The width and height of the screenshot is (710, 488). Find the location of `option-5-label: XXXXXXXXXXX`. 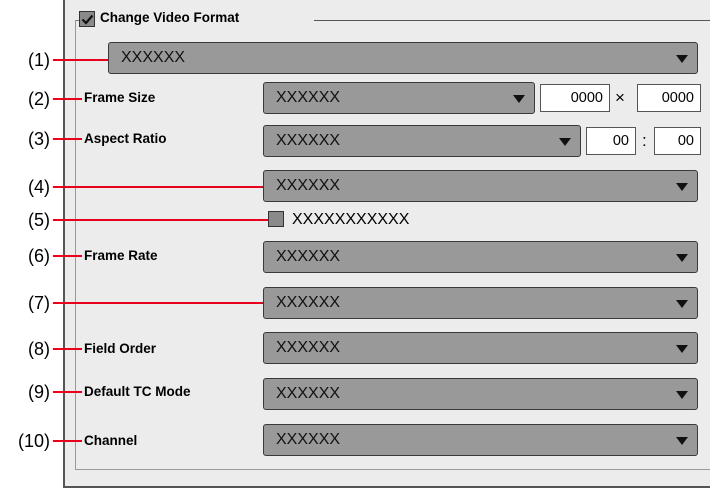

option-5-label: XXXXXXXXXXX is located at coordinates (351, 219).